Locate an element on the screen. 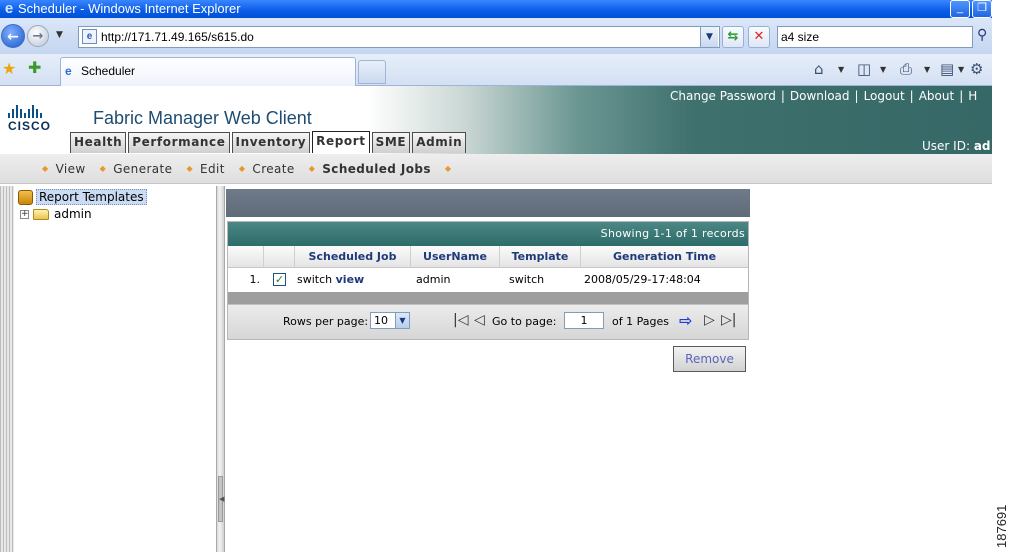 This screenshot has height=552, width=1012. col-header-template: Template is located at coordinates (540, 256).